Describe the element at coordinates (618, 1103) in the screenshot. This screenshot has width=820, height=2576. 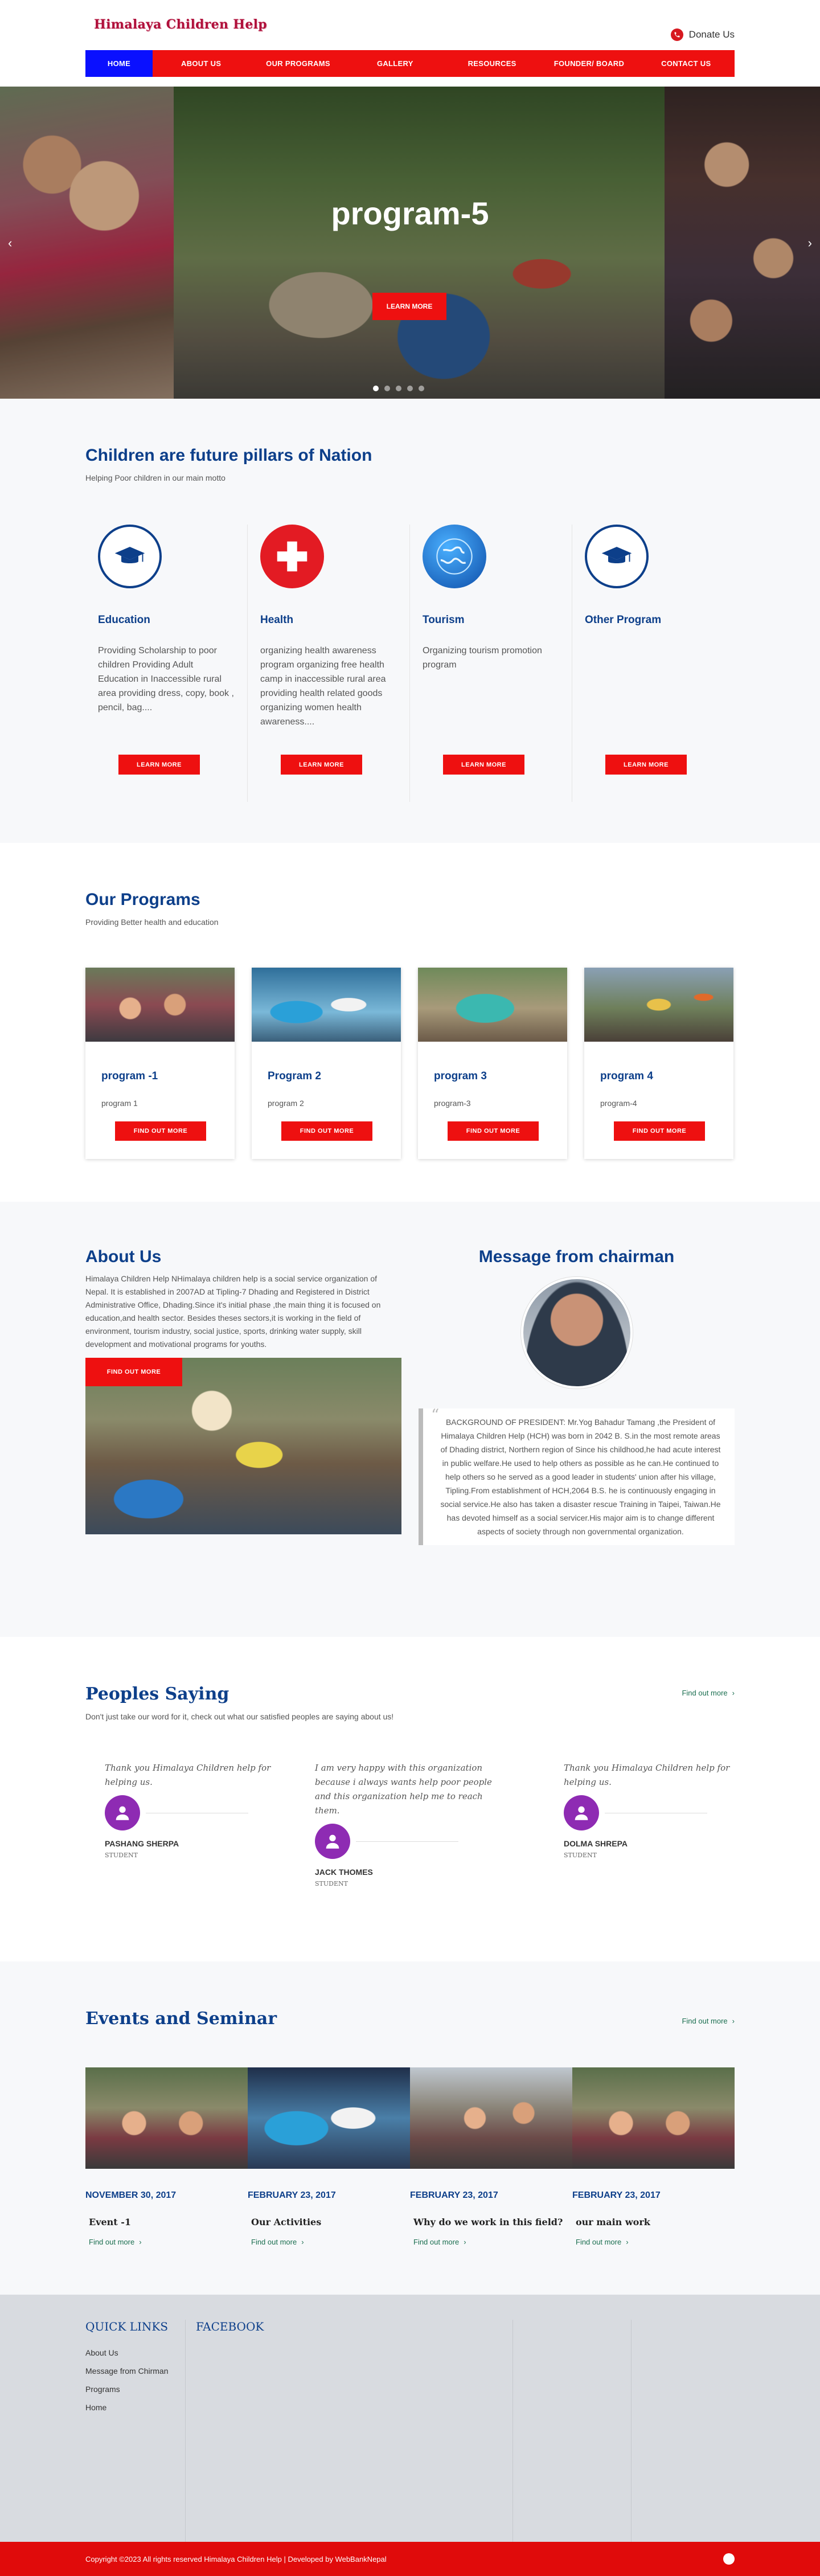
I see `program-text: program-4` at that location.